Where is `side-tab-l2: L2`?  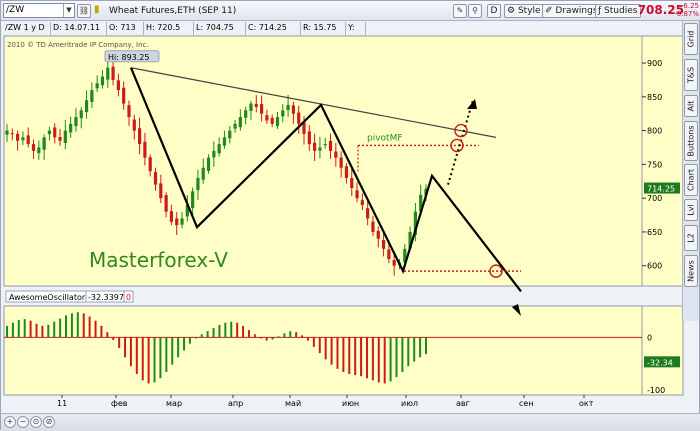 side-tab-l2: L2 is located at coordinates (691, 238).